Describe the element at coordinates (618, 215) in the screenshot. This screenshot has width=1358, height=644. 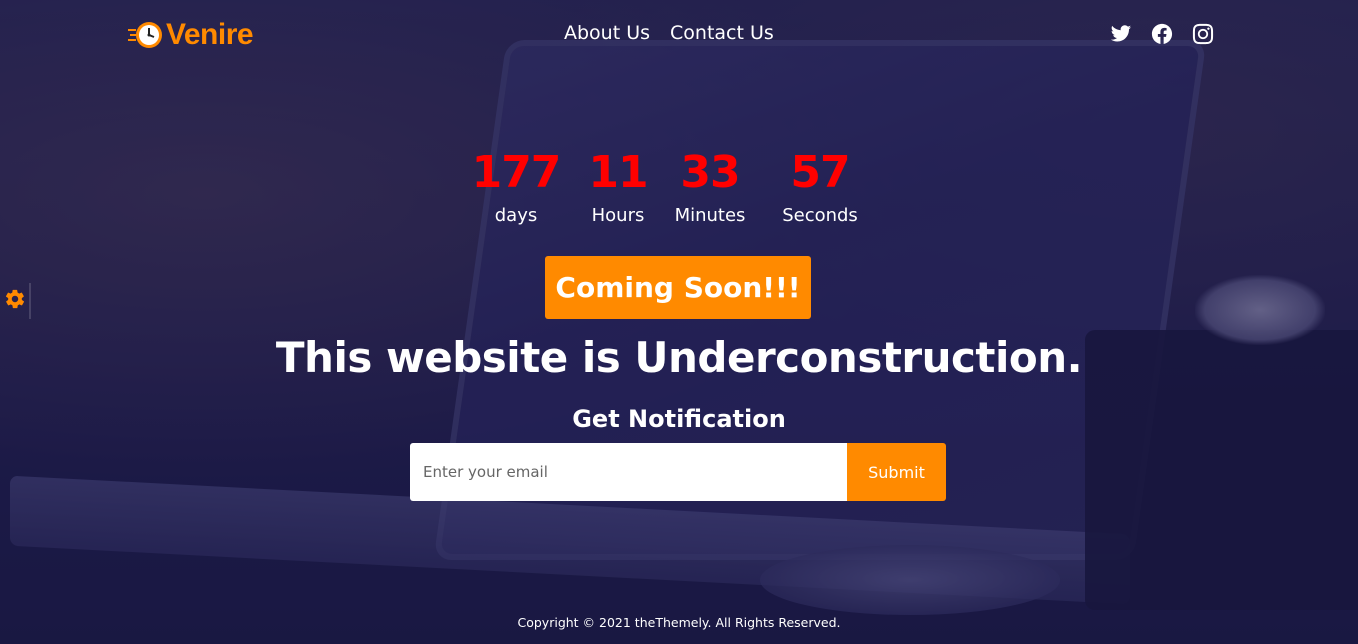
I see `countdown-hours-label: Hours` at that location.